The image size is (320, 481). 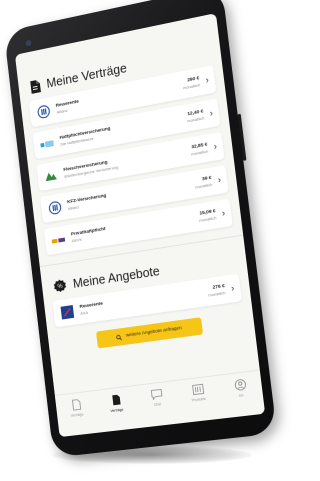 What do you see at coordinates (241, 395) in the screenshot?
I see `nav-label: Ich` at bounding box center [241, 395].